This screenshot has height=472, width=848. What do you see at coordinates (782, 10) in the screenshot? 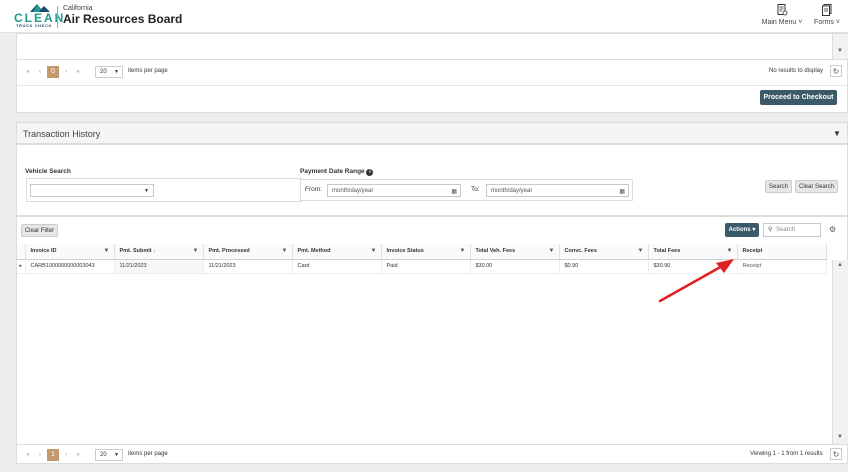
I see `main-menu-icon` at bounding box center [782, 10].